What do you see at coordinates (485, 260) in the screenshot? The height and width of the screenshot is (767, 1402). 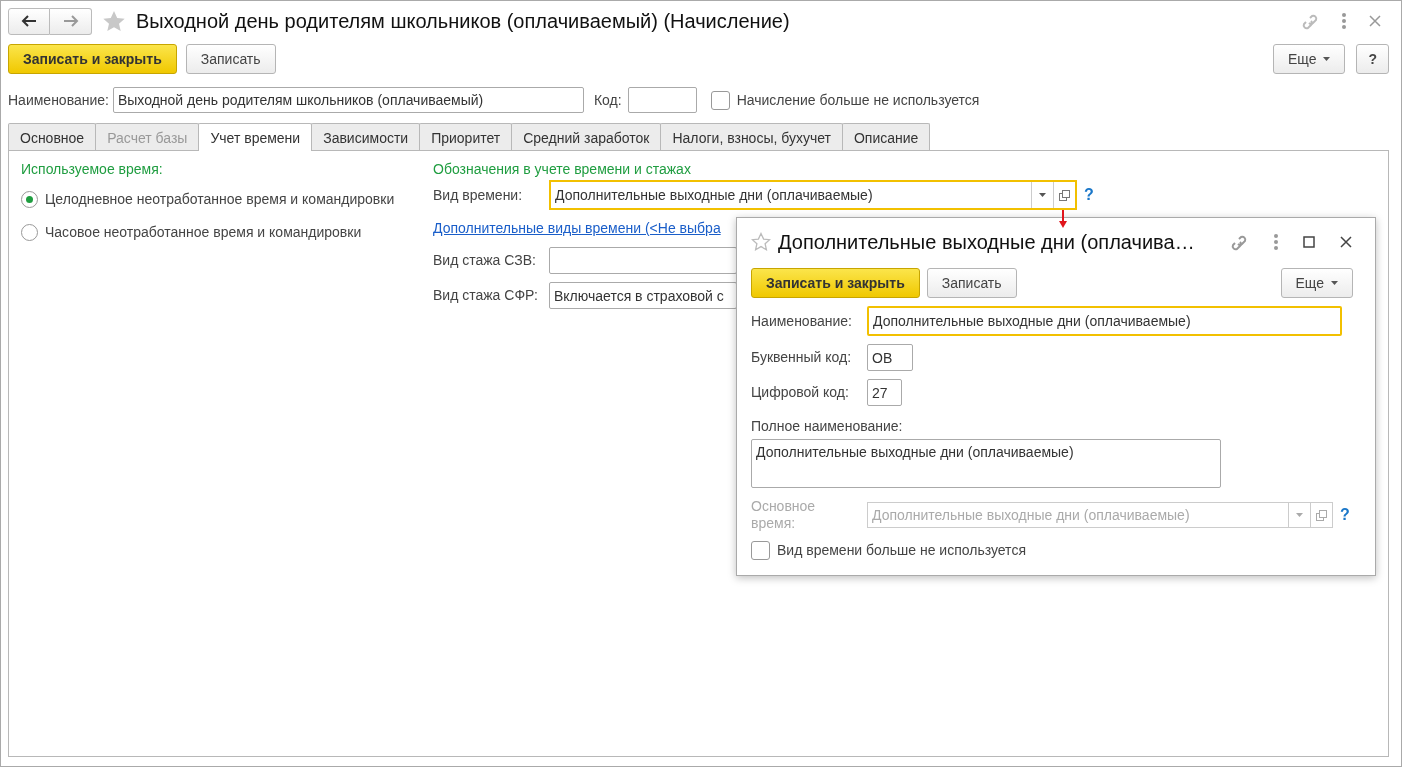 I see `field-label: Вид стажа СЗВ:` at bounding box center [485, 260].